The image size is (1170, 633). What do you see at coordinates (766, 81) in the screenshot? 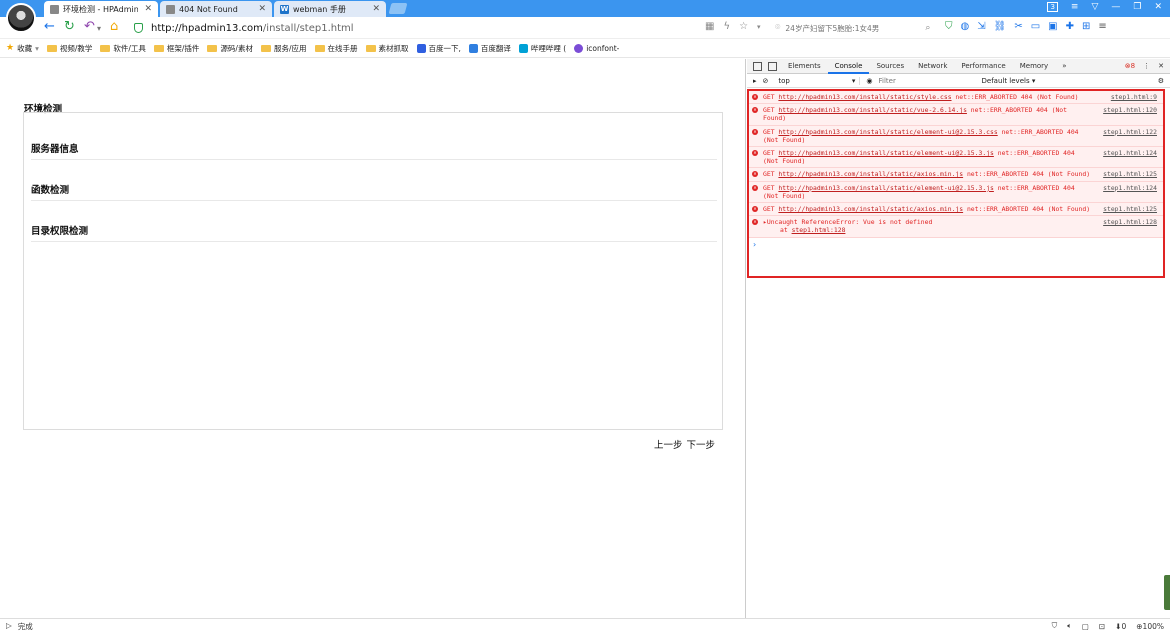
I see `clear-console-icon: ⊘` at bounding box center [766, 81].